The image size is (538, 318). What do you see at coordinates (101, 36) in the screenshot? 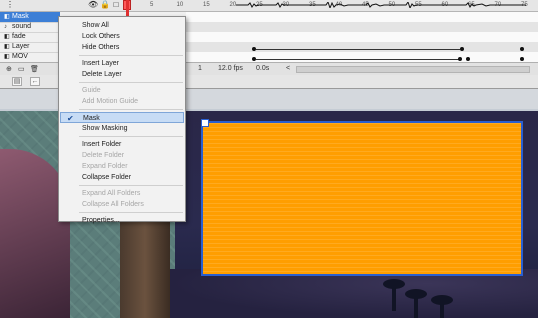
I see `menu-item-label: Lock Others` at bounding box center [101, 36].